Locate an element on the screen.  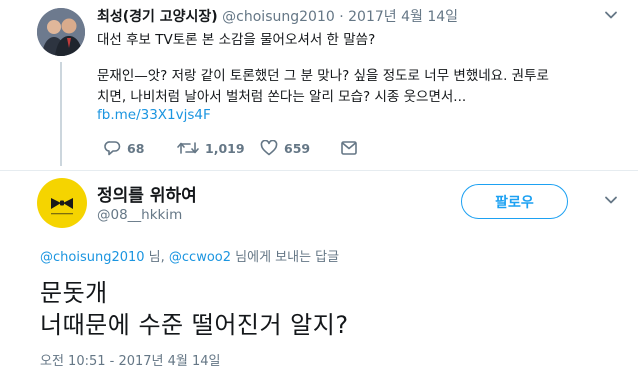
tweet-actions: 68 1,019 659 is located at coordinates (307, 151).